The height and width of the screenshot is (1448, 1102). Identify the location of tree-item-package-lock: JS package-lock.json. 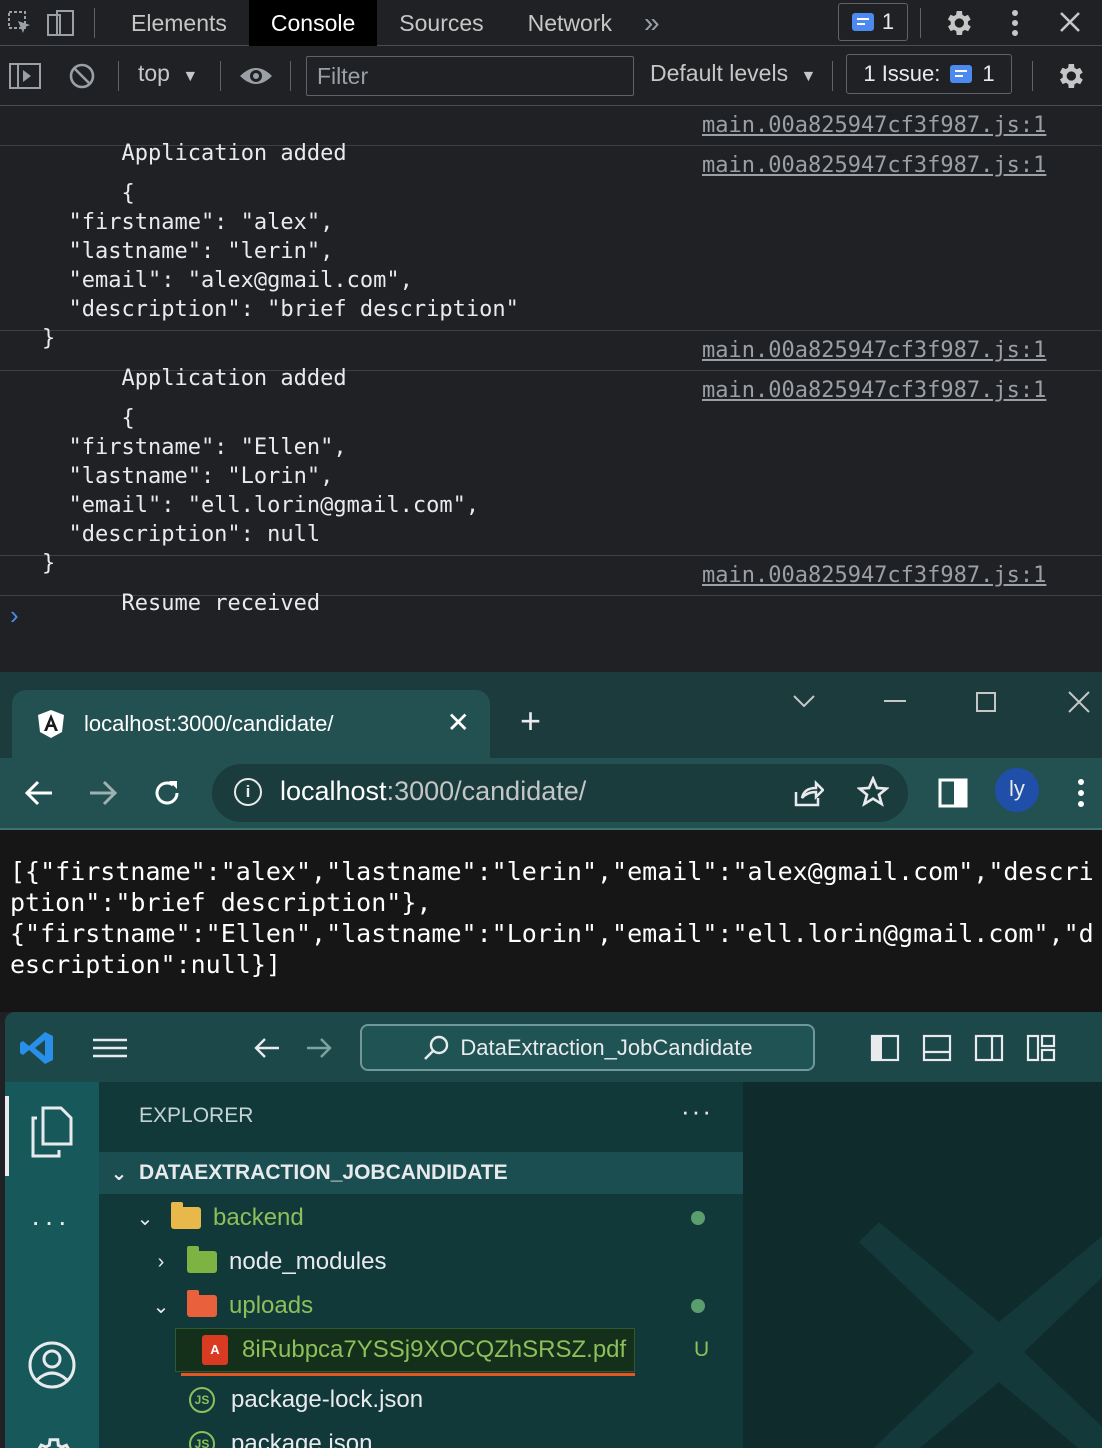
(421, 1400).